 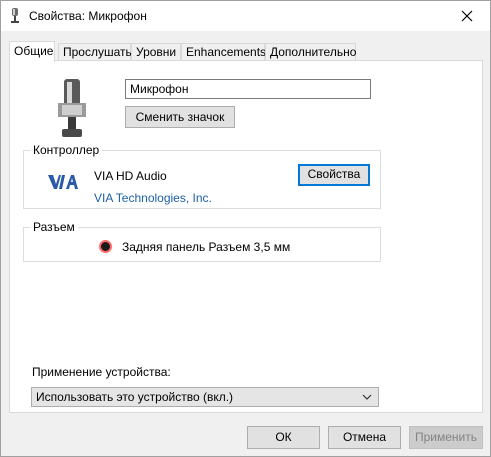 I want to click on tab-advanced: Дополнительно, so click(x=310, y=52).